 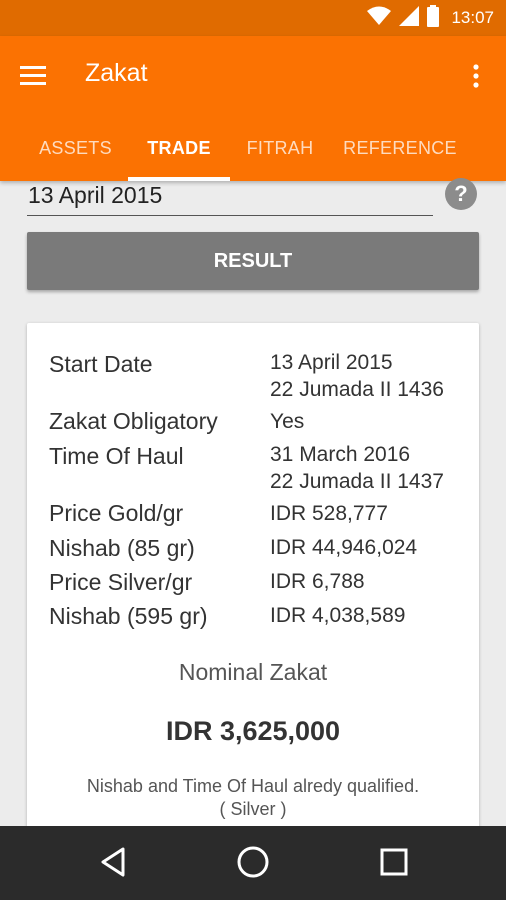 What do you see at coordinates (113, 862) in the screenshot?
I see `back-triangle-icon` at bounding box center [113, 862].